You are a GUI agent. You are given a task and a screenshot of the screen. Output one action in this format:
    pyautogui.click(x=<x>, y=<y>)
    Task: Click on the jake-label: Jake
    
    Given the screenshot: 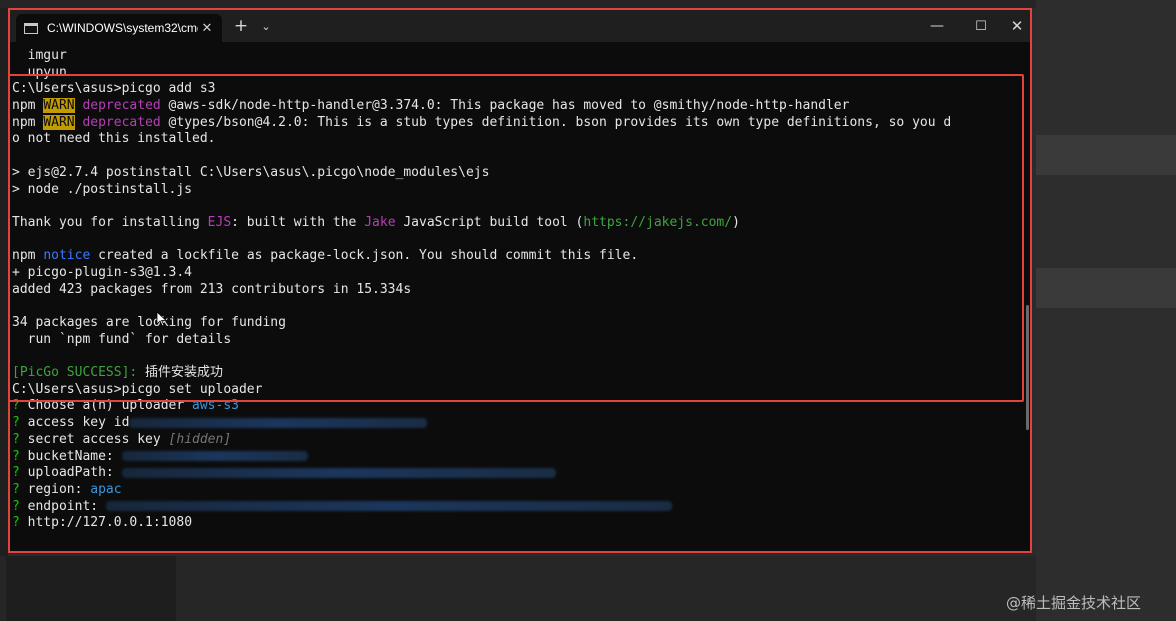 What is the action you would take?
    pyautogui.click(x=380, y=222)
    